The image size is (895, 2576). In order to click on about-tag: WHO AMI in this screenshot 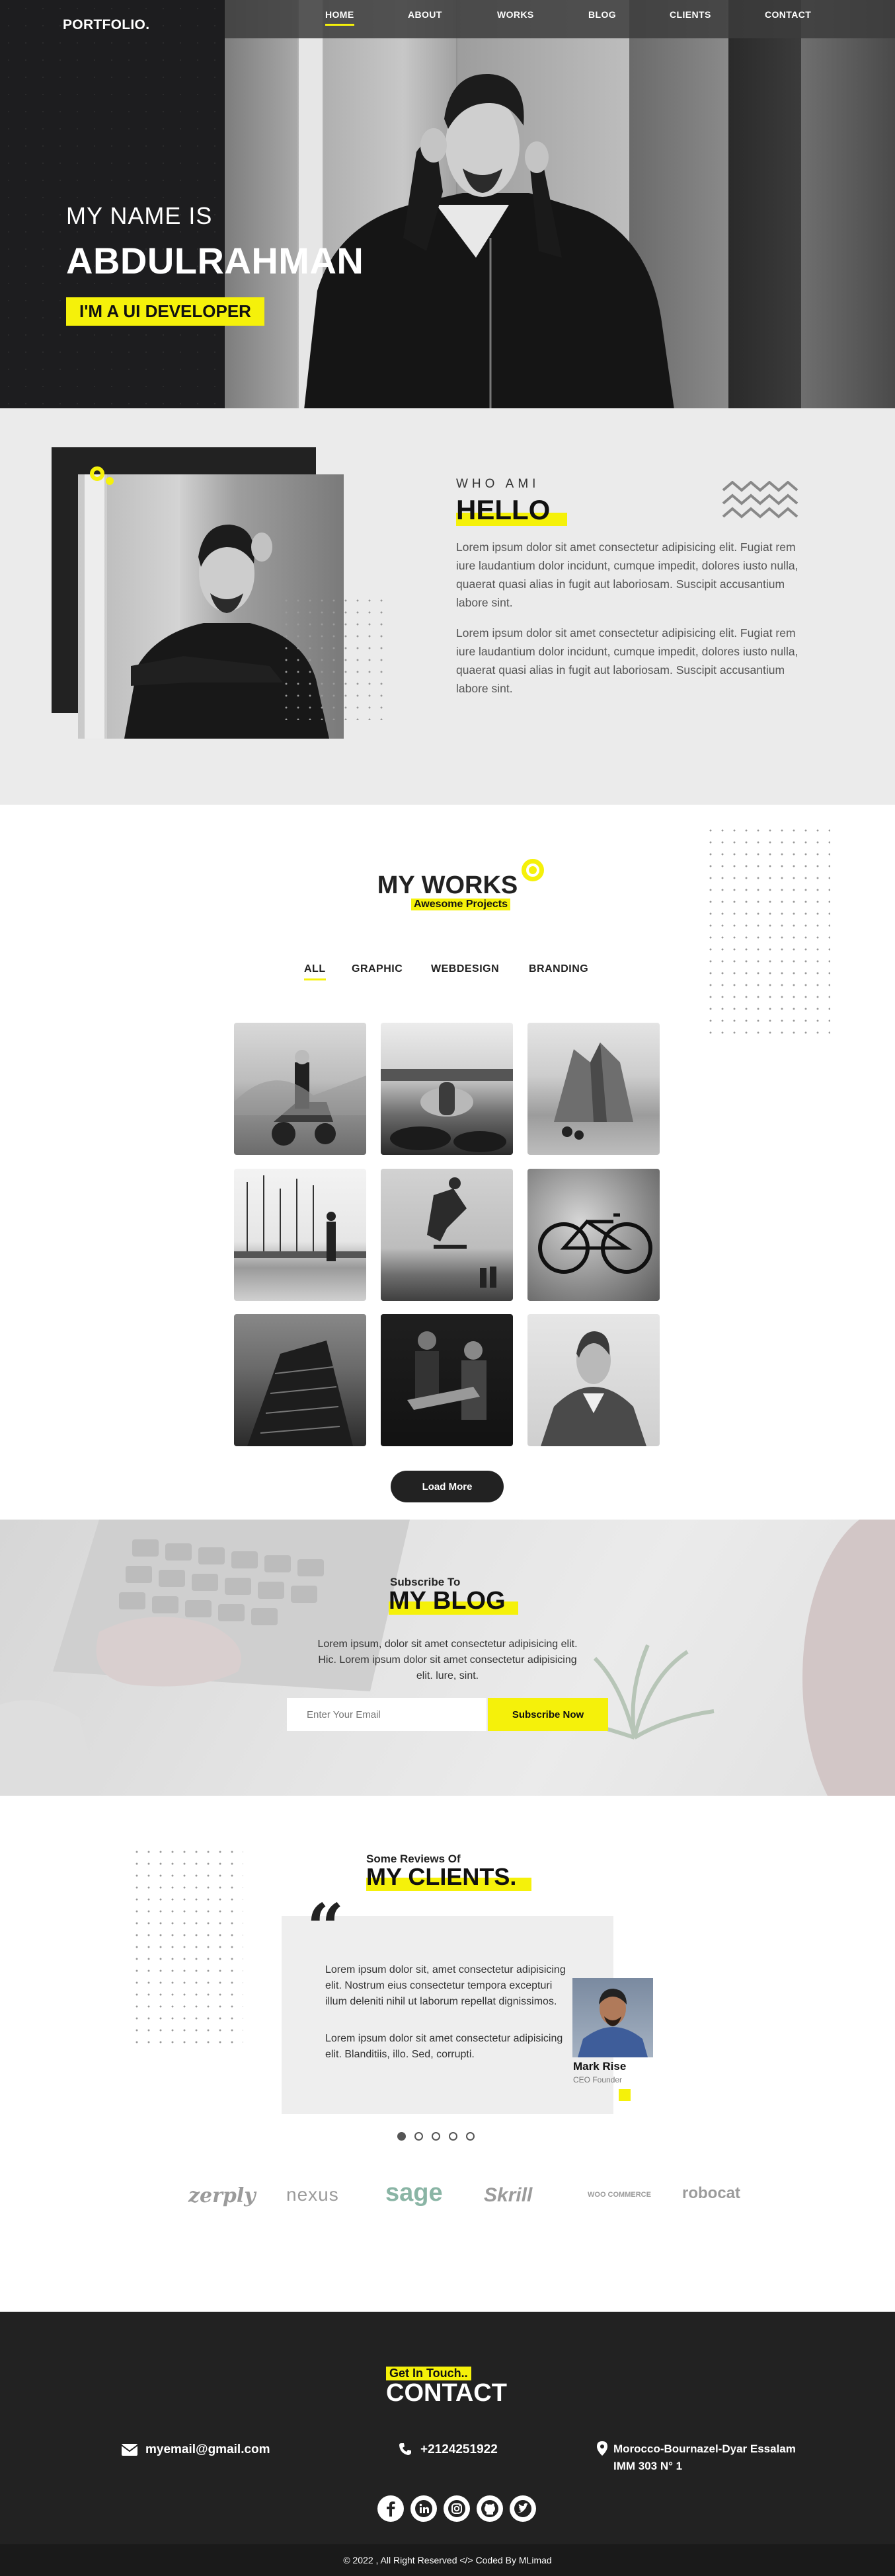, I will do `click(498, 484)`.